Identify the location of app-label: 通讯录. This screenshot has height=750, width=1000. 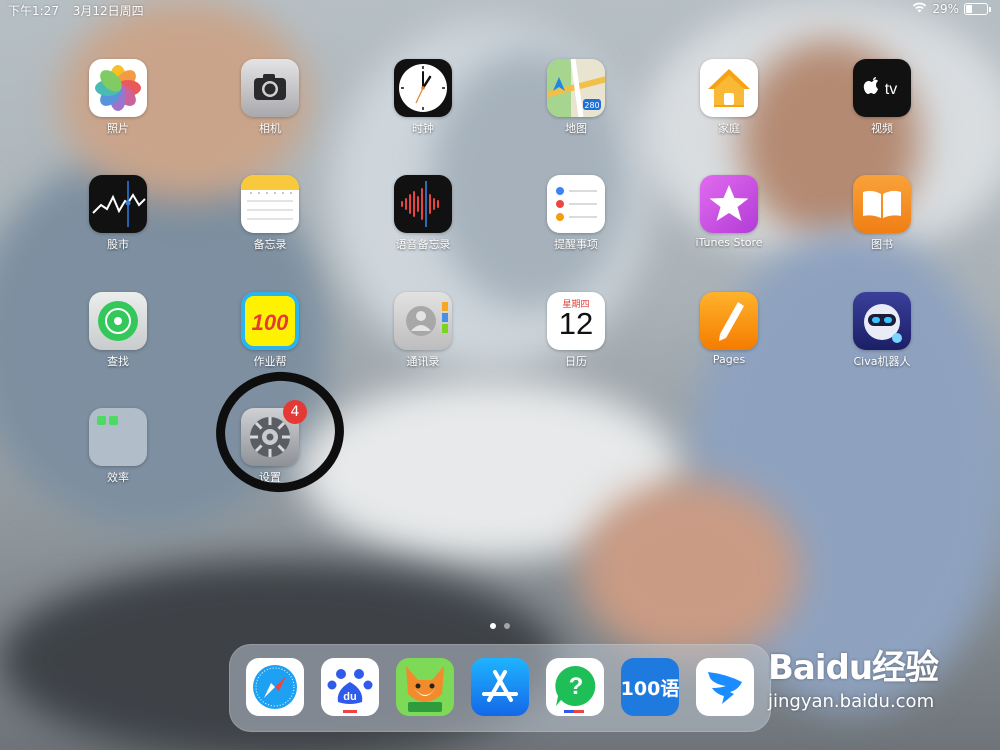
(423, 361).